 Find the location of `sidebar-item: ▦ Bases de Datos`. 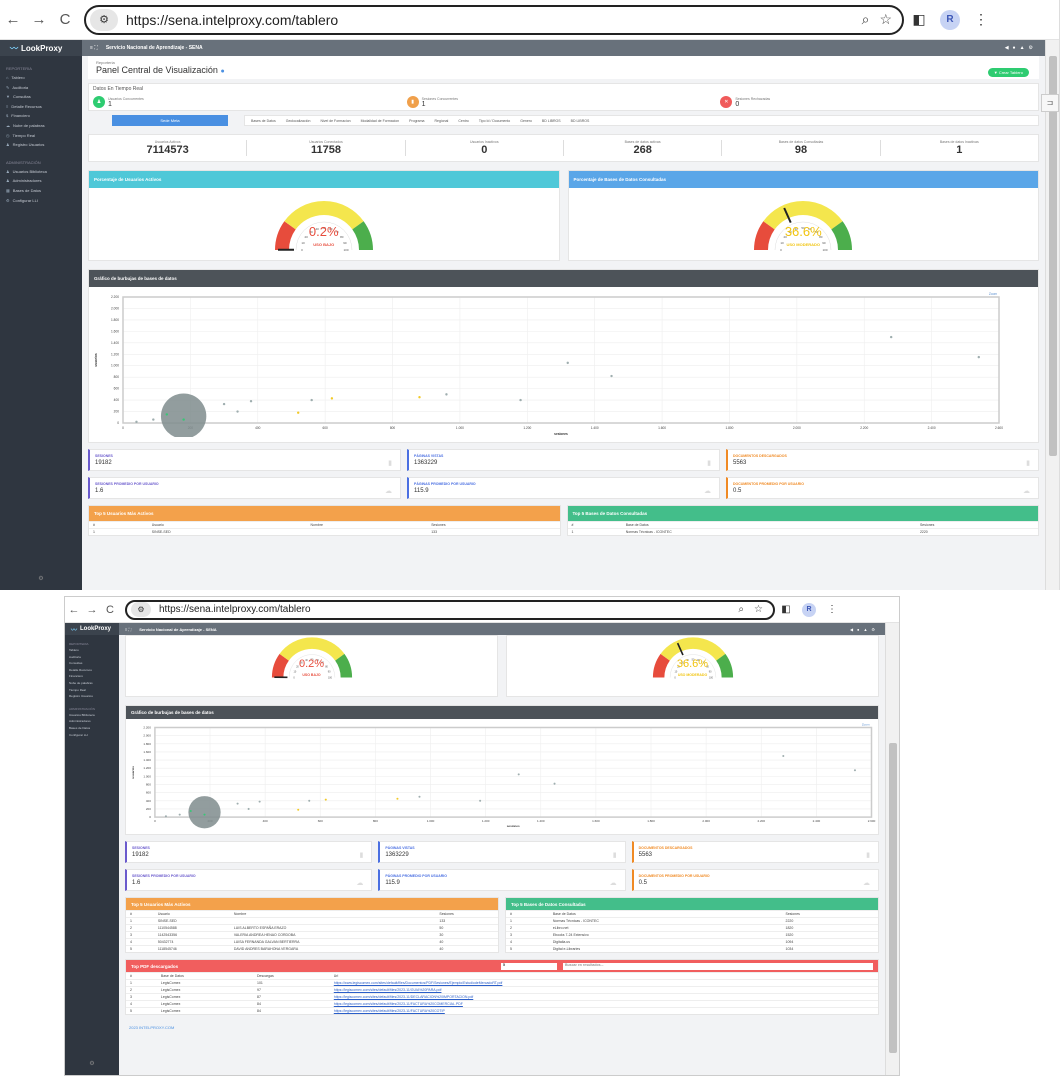

sidebar-item: ▦ Bases de Datos is located at coordinates (41, 191).